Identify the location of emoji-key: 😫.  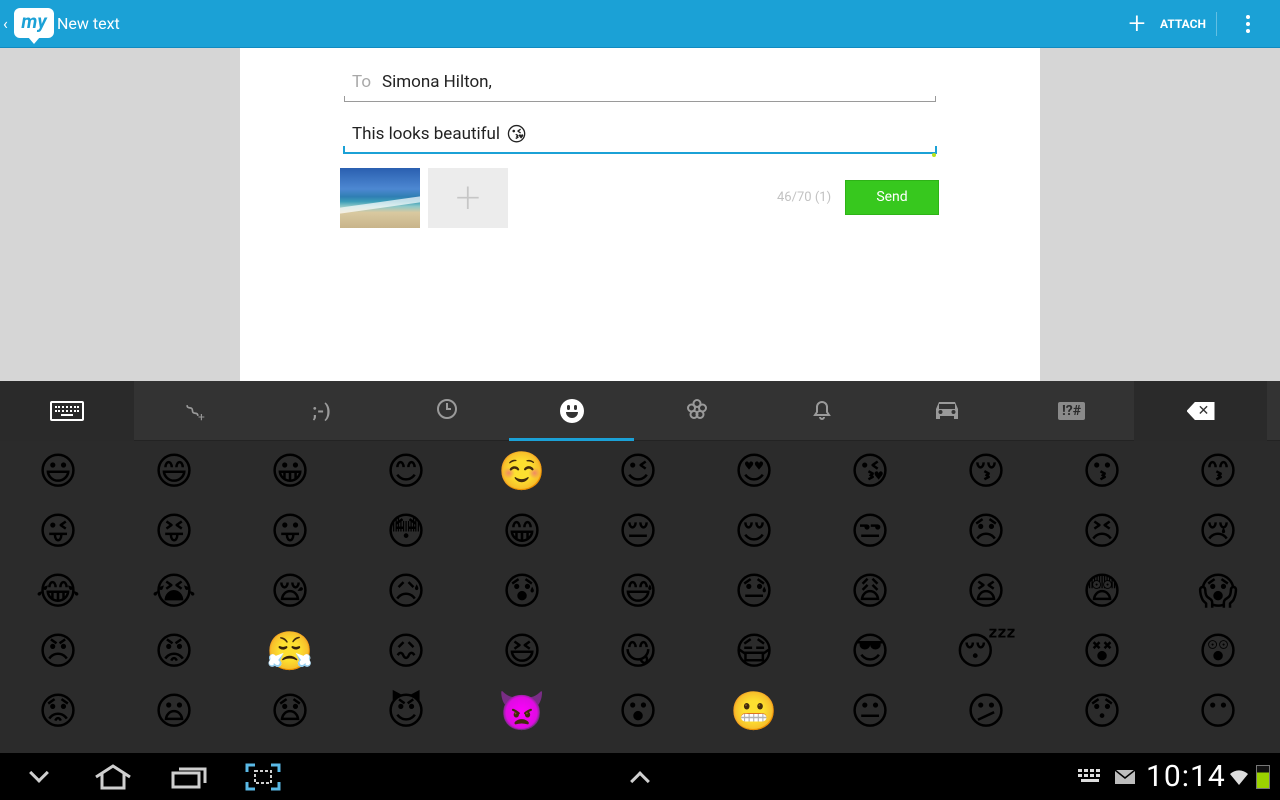
(986, 591).